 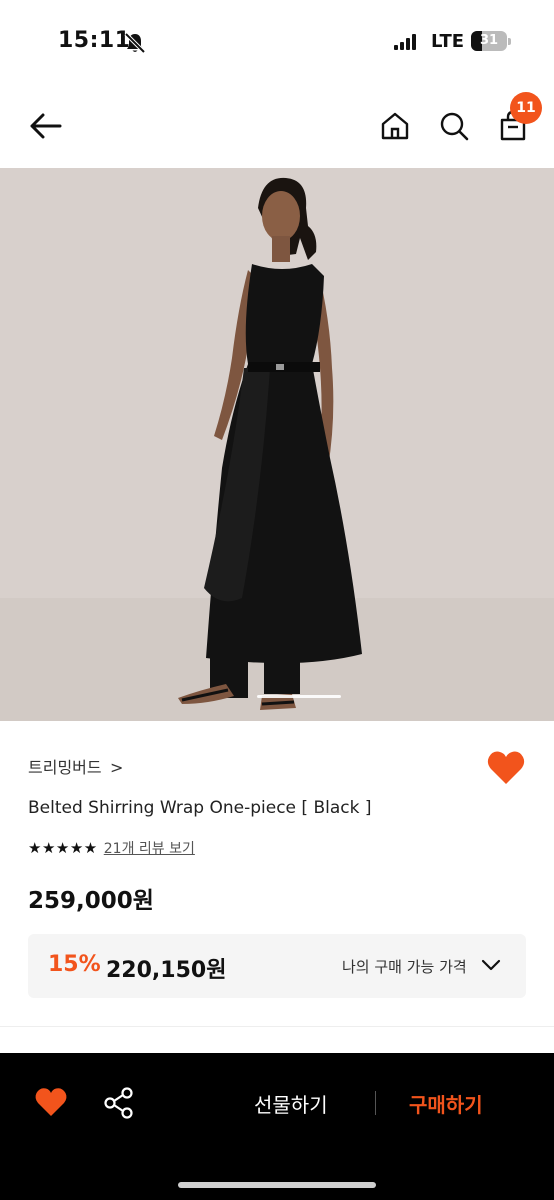 I want to click on signal-strength-icon, so click(x=407, y=42).